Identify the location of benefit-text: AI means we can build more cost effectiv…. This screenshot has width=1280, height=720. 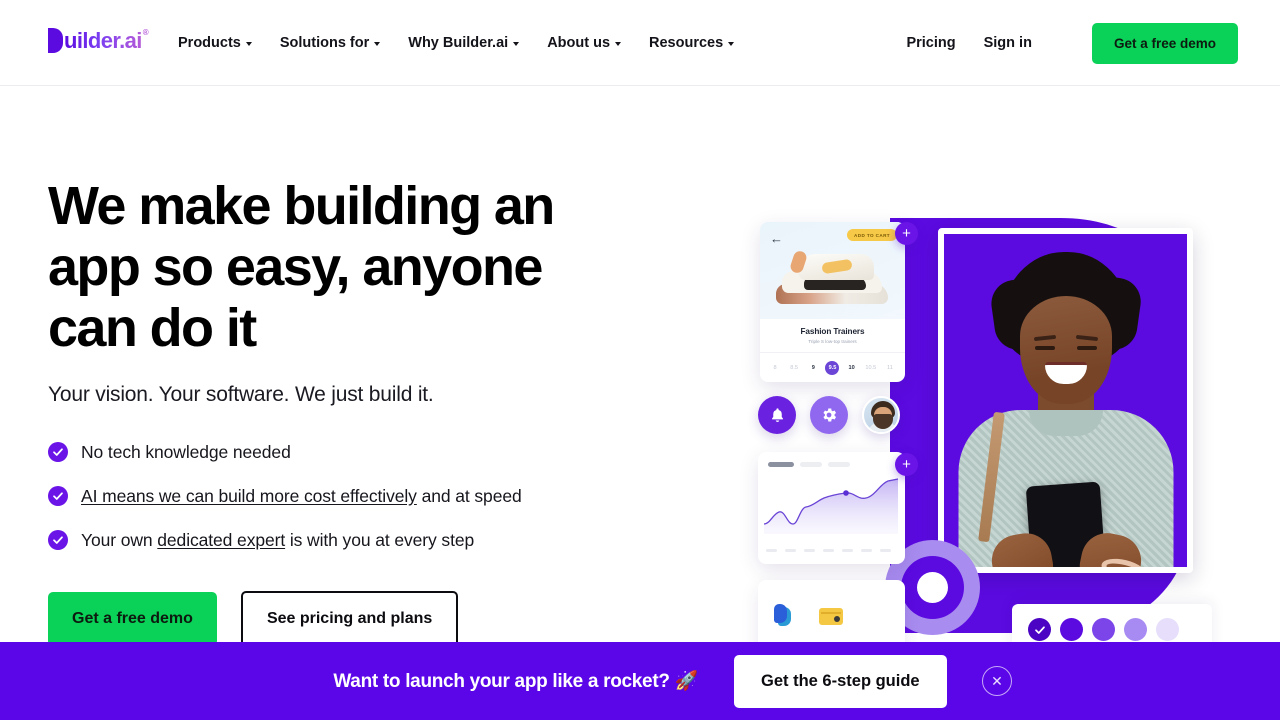
(301, 496).